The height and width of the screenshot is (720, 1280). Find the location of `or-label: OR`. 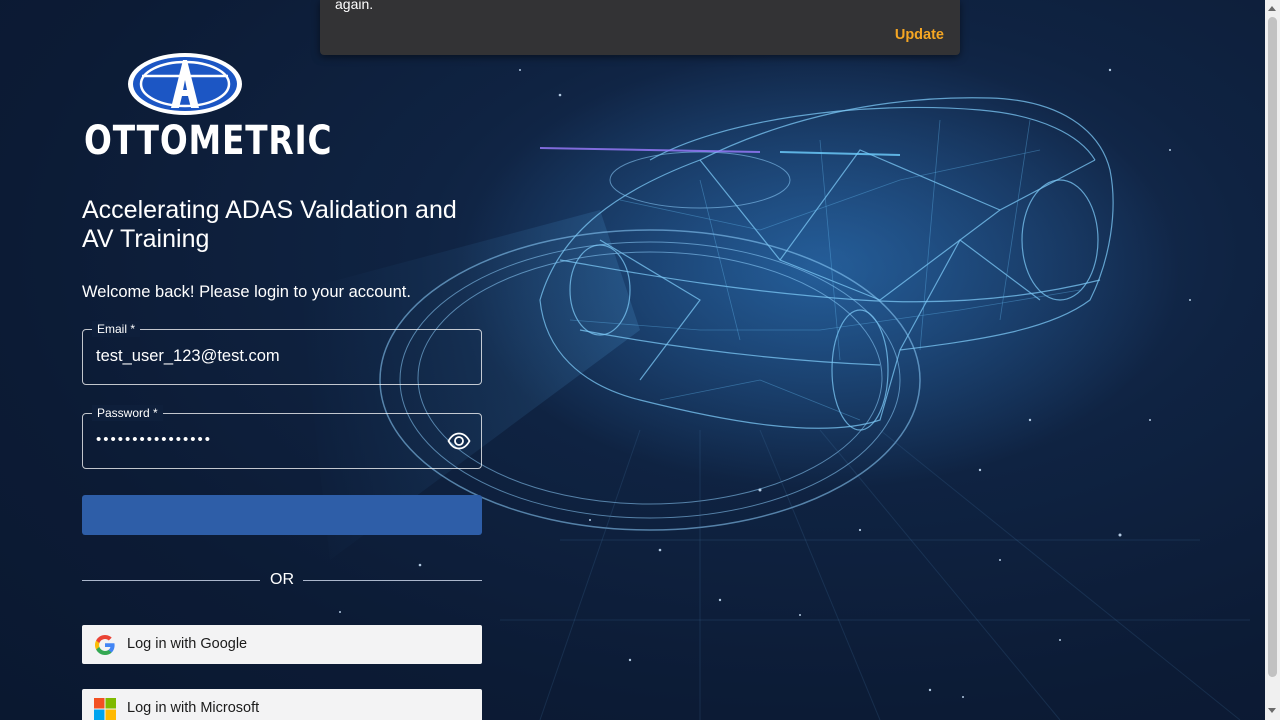

or-label: OR is located at coordinates (282, 579).